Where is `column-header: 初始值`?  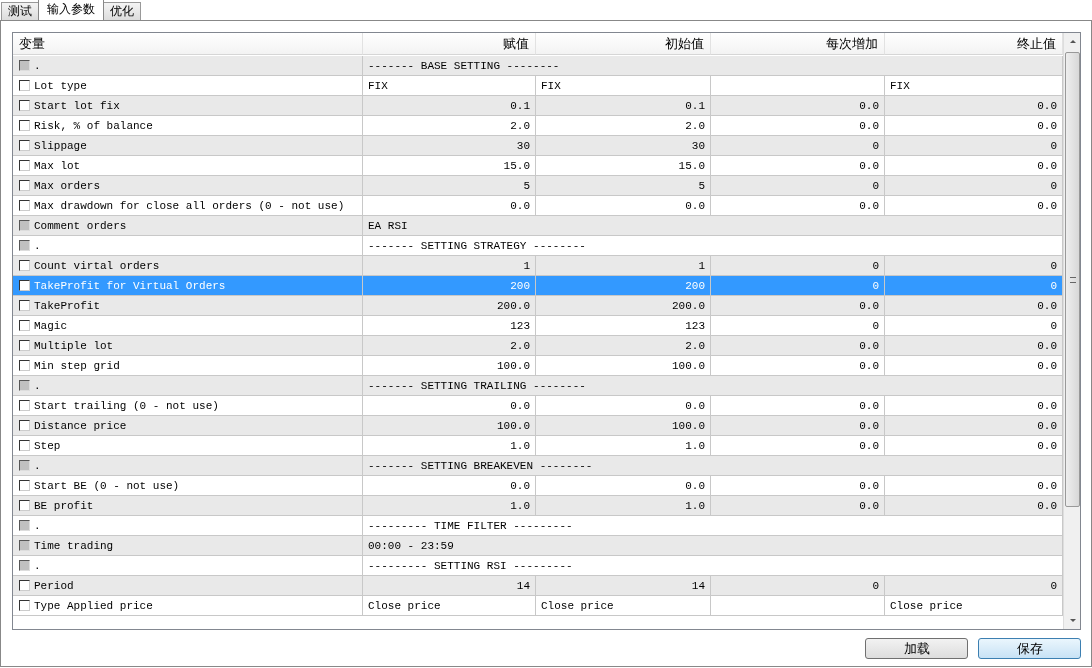 column-header: 初始值 is located at coordinates (623, 44).